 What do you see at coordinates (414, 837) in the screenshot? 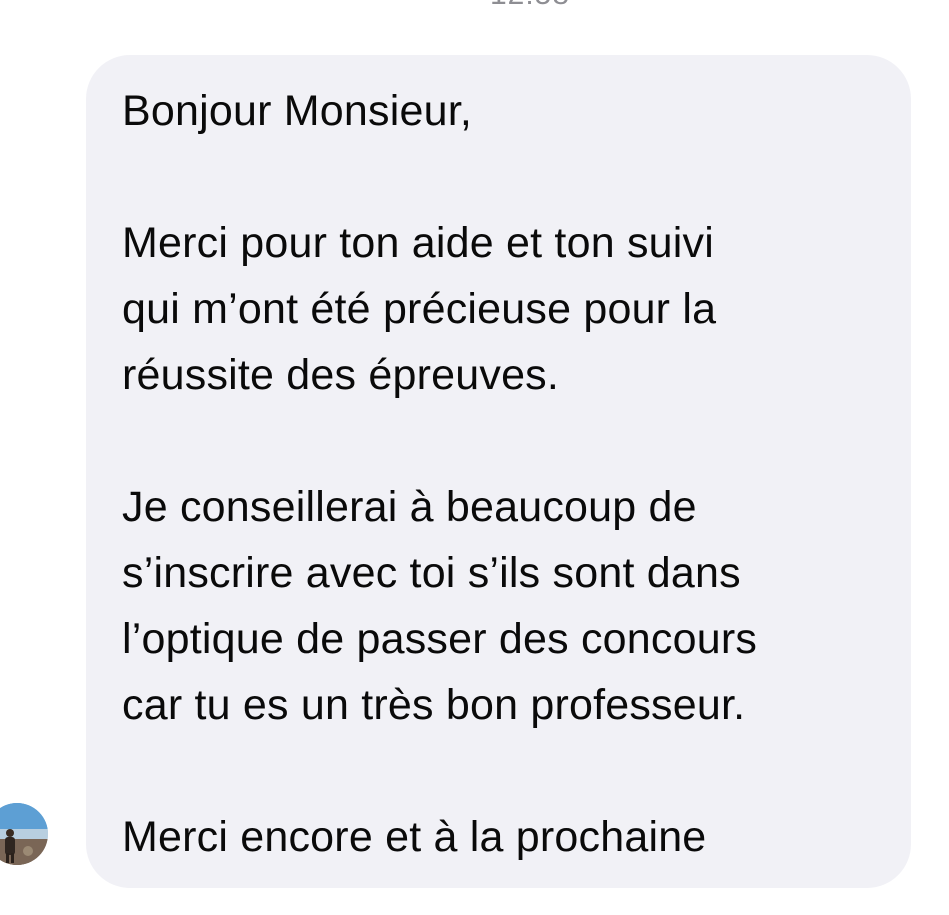
I see `message-line-closing: Merci encore et à la prochaine` at bounding box center [414, 837].